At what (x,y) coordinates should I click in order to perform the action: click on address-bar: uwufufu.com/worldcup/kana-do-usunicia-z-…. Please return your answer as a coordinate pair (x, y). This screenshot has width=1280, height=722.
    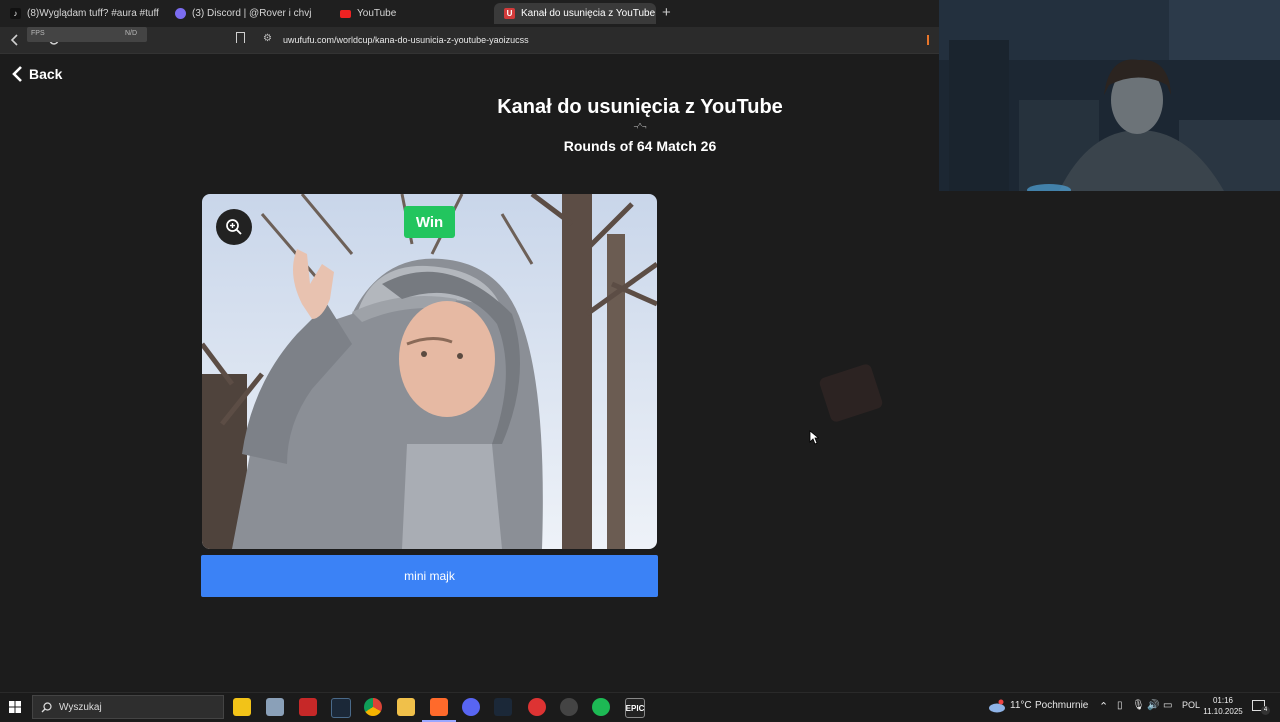
    Looking at the image, I should click on (406, 40).